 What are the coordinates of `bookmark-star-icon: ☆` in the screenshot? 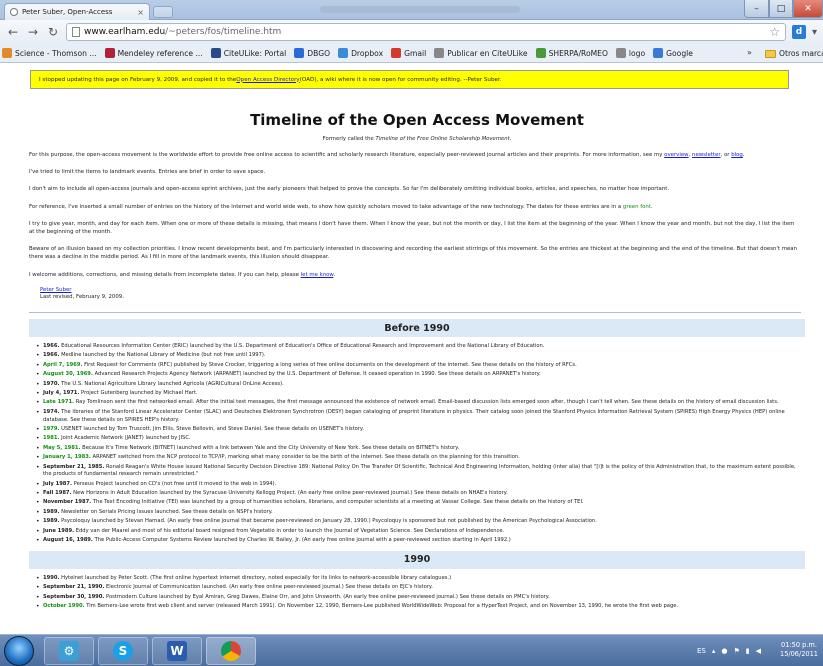 It's located at (774, 32).